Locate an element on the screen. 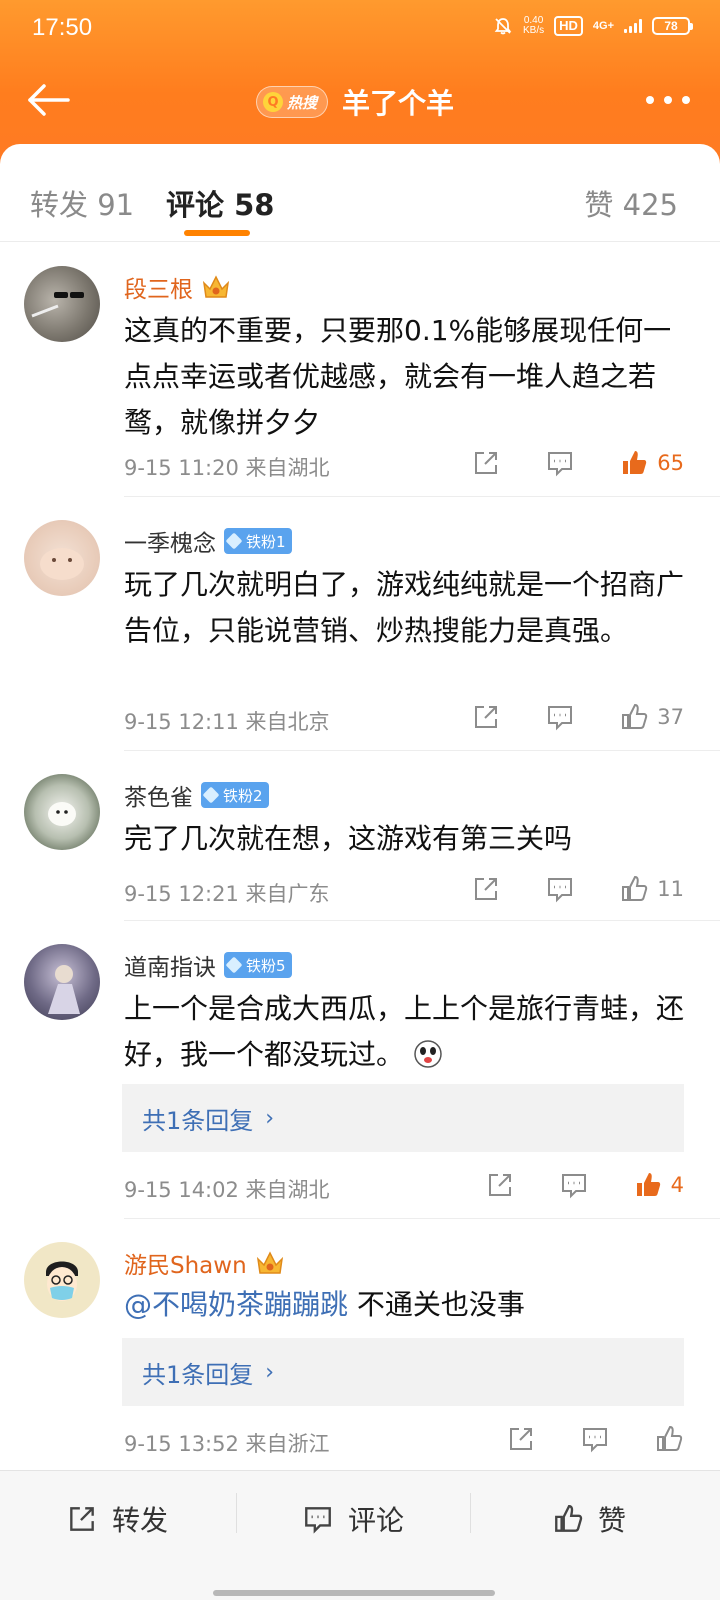  tab-bar: 转发 91 评论 58 赞 425 is located at coordinates (360, 193).